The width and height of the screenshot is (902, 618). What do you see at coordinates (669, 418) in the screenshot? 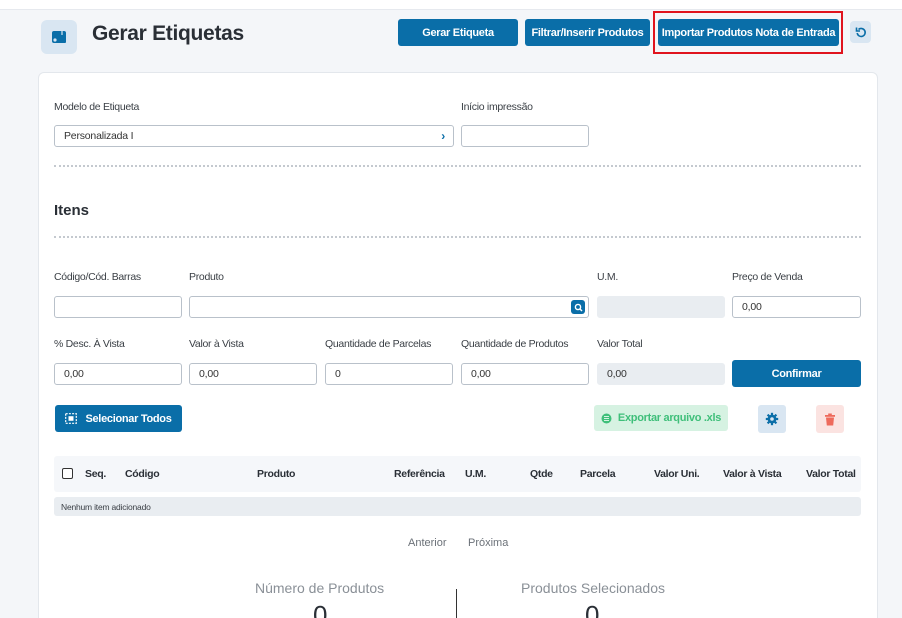
I see `exportar-label: Exportar arquivo .xls` at bounding box center [669, 418].